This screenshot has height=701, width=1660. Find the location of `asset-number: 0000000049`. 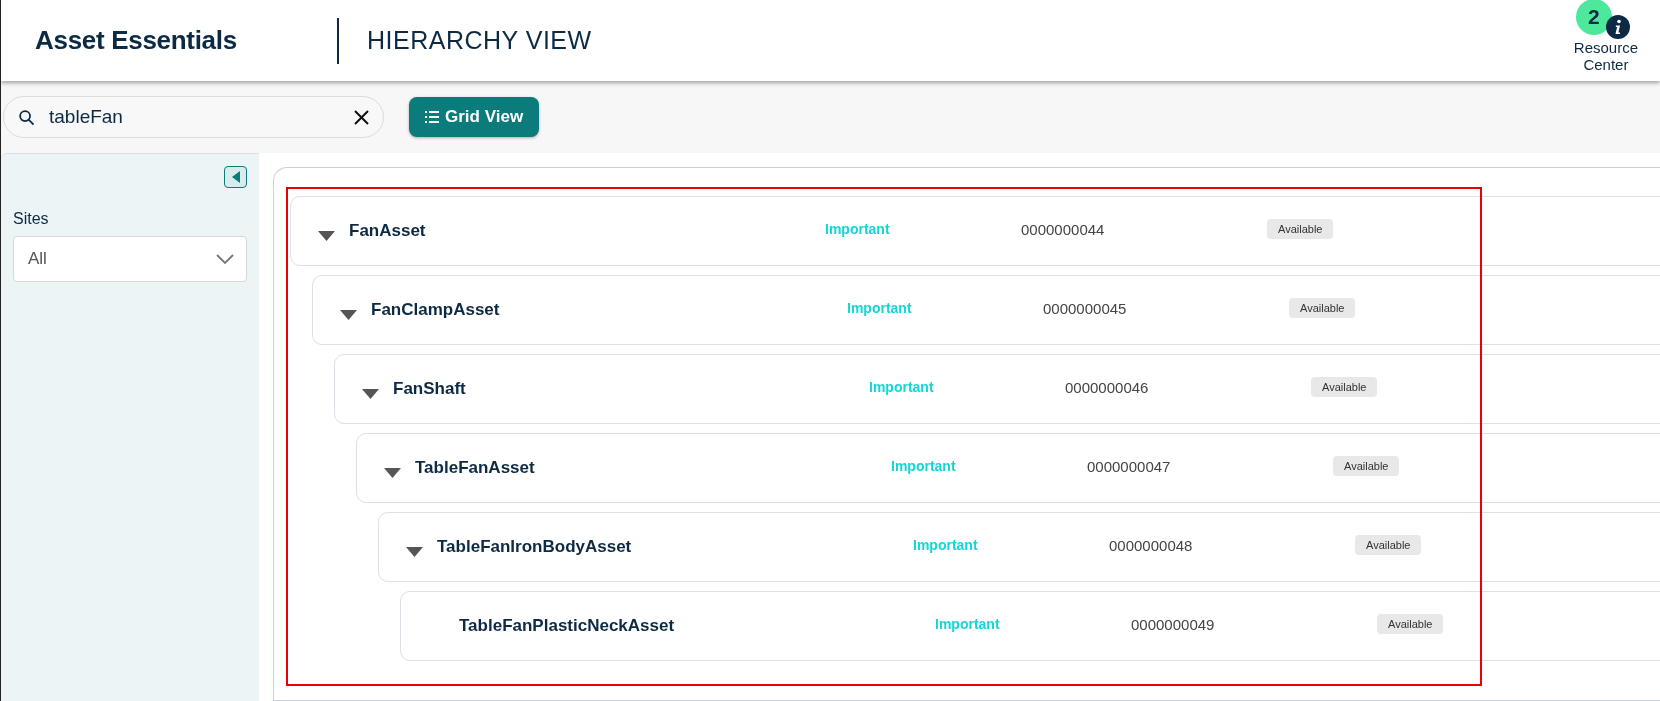

asset-number: 0000000049 is located at coordinates (1173, 624).